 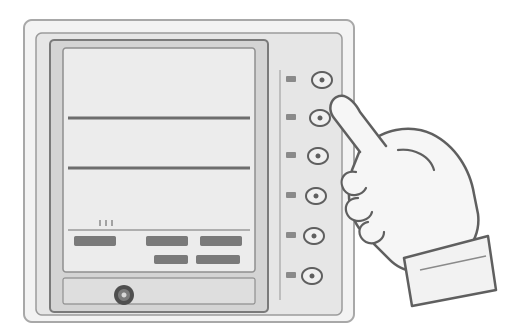 What do you see at coordinates (124, 295) in the screenshot?
I see `round-knob-icon` at bounding box center [124, 295].